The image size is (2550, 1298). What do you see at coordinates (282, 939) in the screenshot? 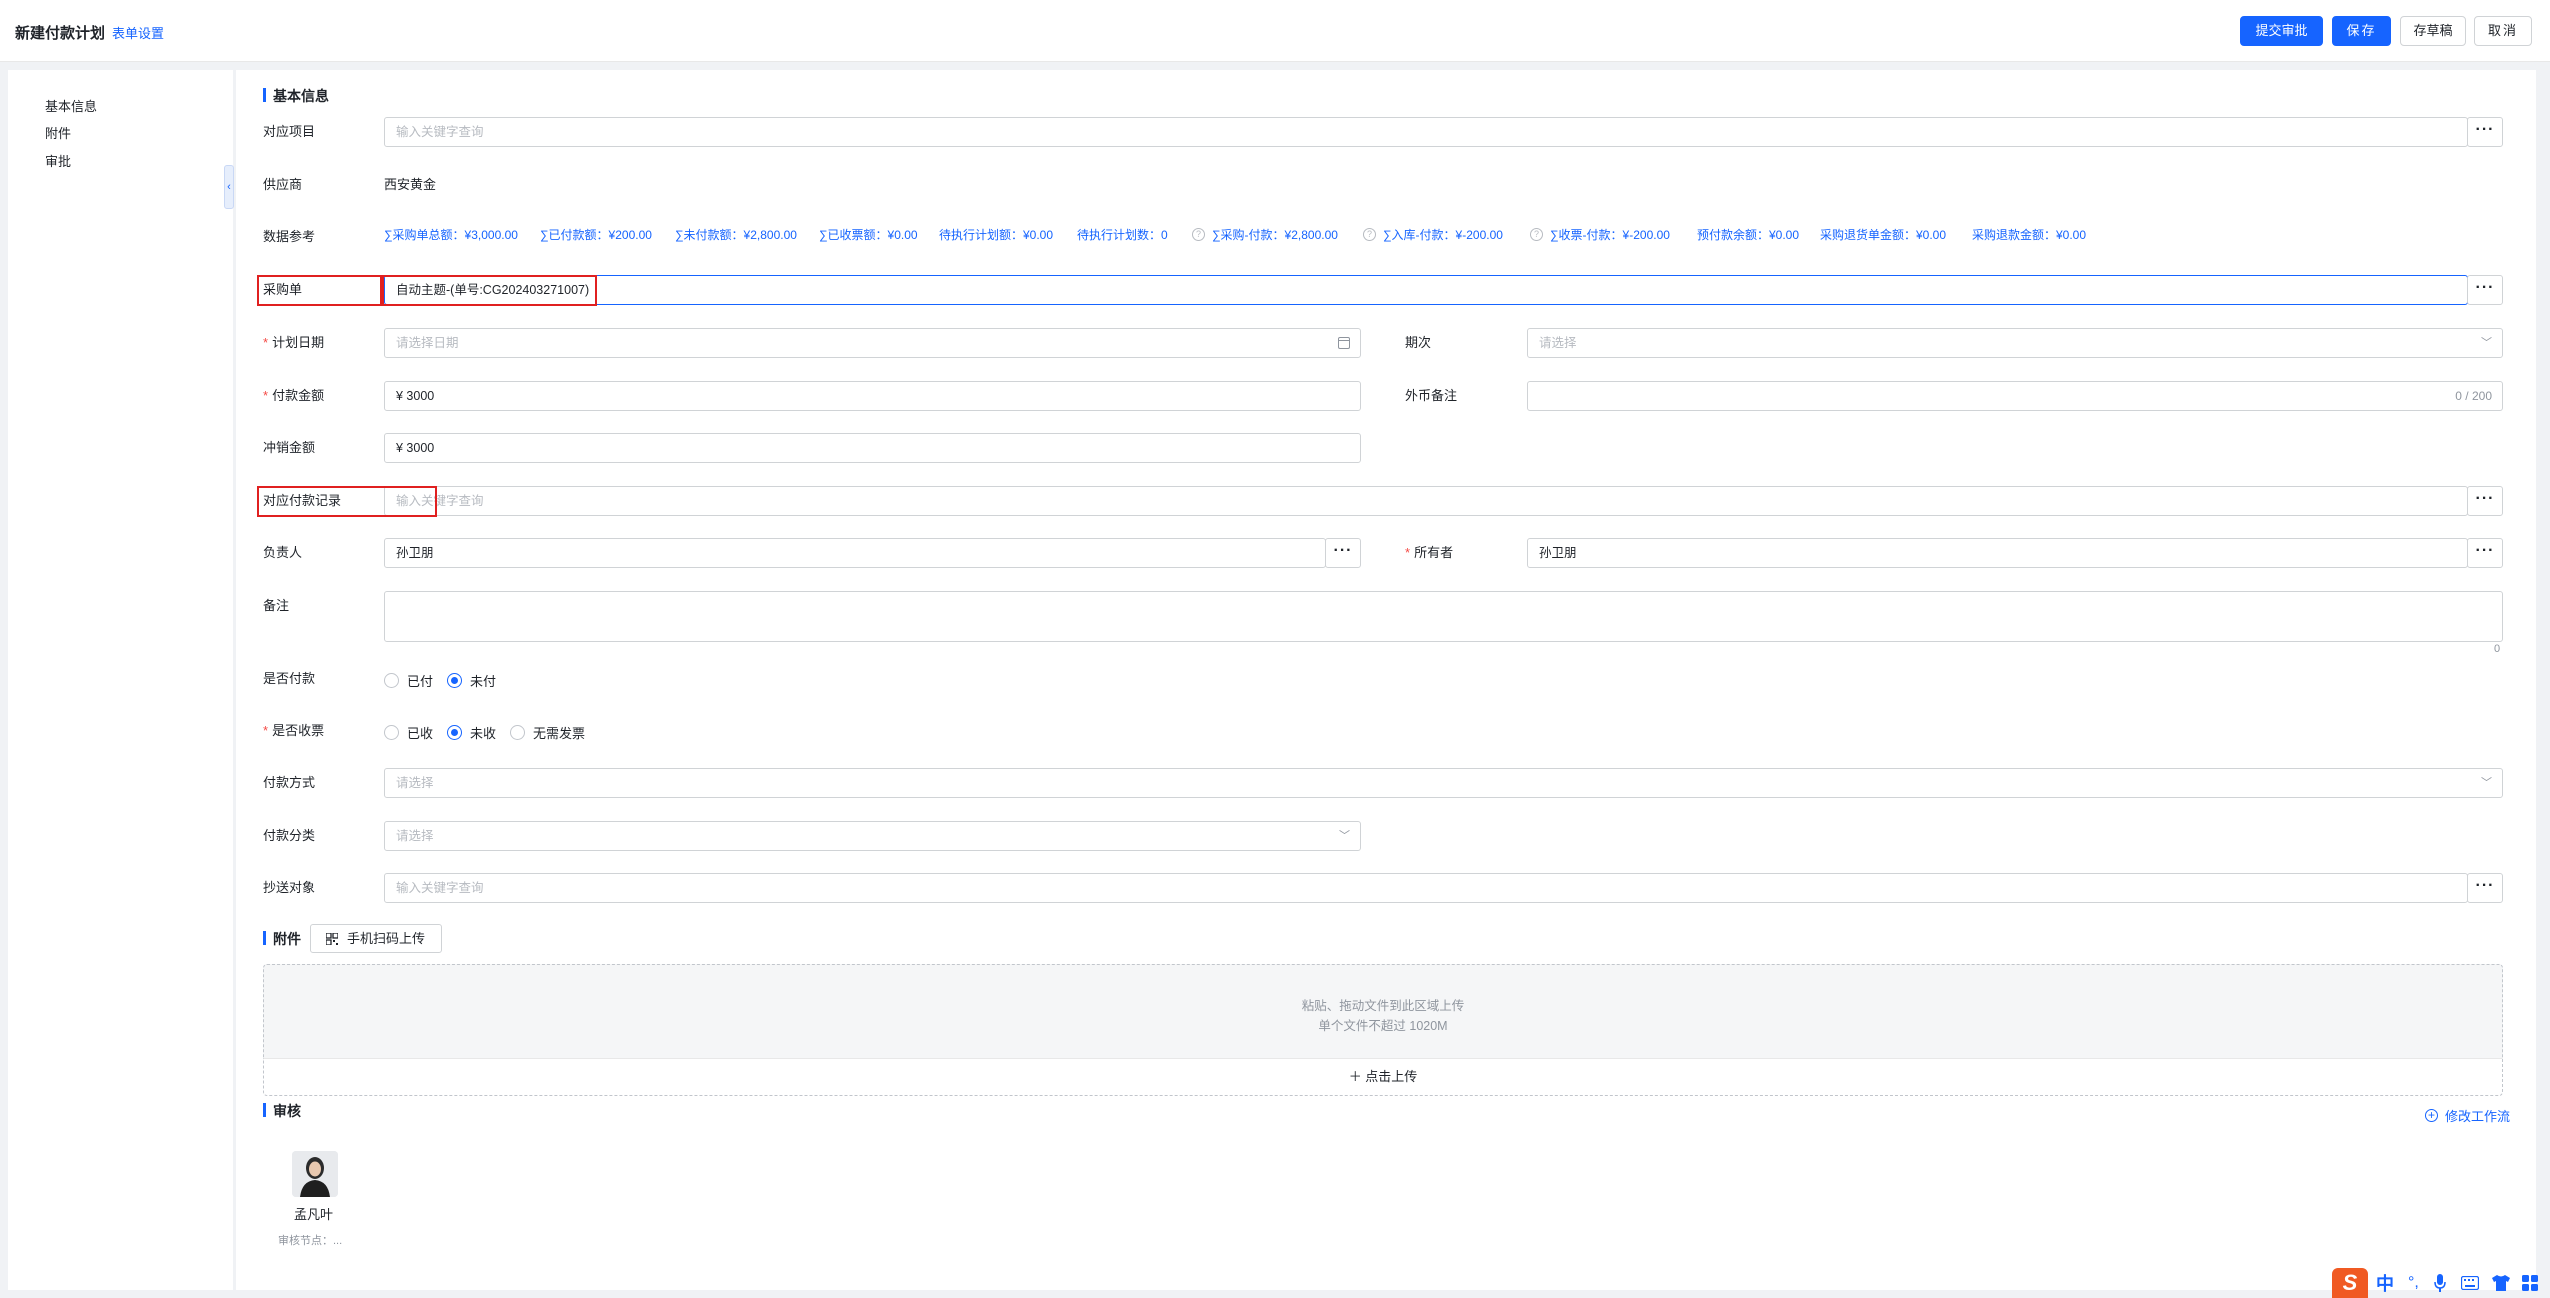
I see `section-title-attachment: 附件` at bounding box center [282, 939].